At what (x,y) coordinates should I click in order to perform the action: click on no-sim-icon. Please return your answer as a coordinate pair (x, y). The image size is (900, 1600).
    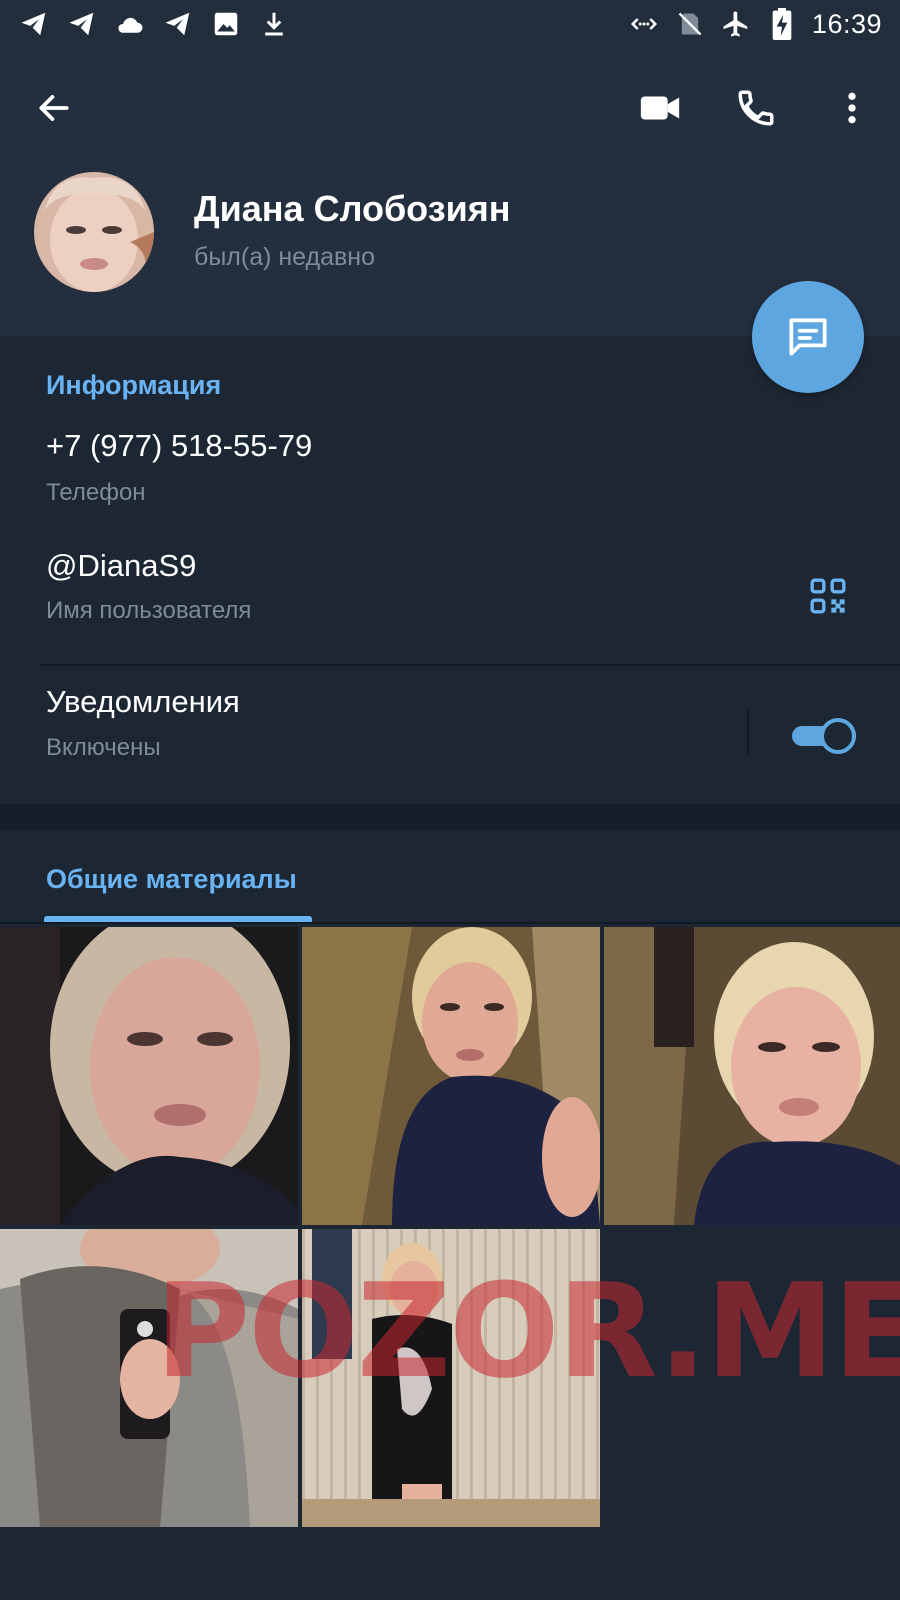
    Looking at the image, I should click on (690, 24).